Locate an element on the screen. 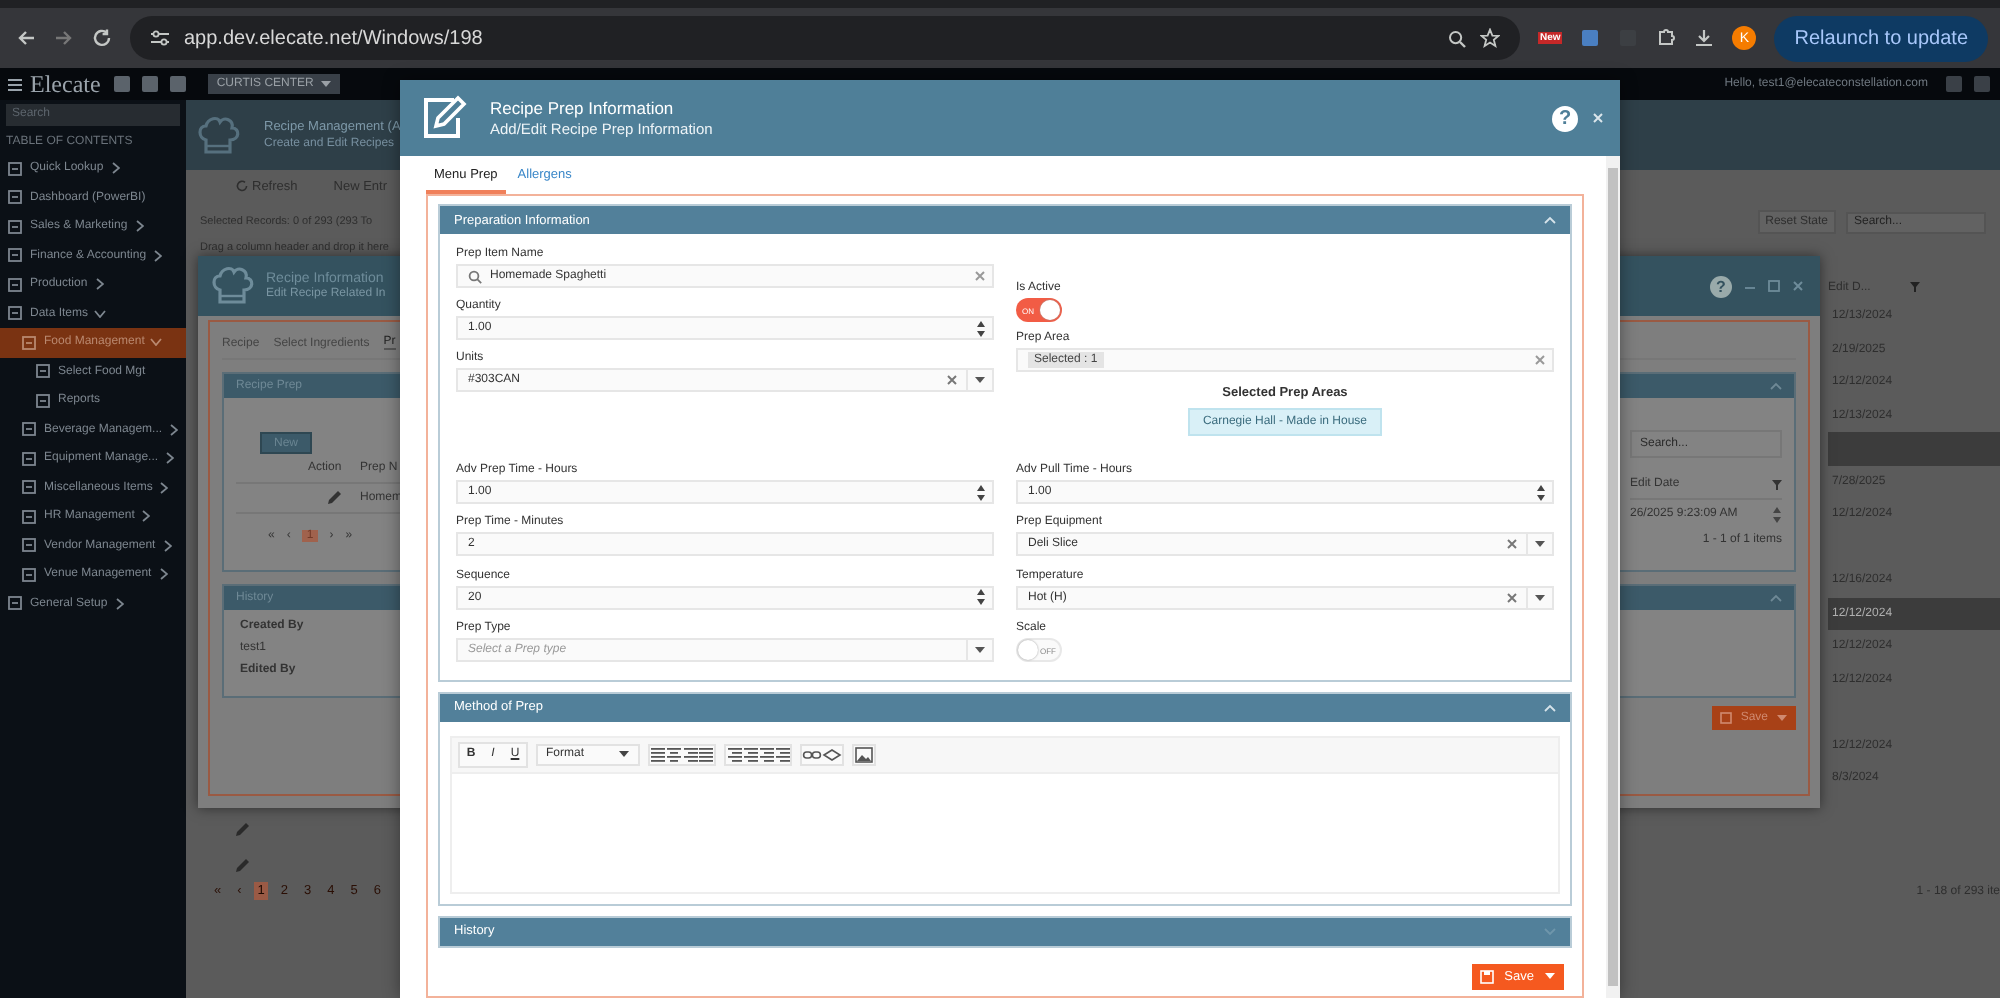 The width and height of the screenshot is (2000, 998). bullet-list-icon is located at coordinates (734, 754).